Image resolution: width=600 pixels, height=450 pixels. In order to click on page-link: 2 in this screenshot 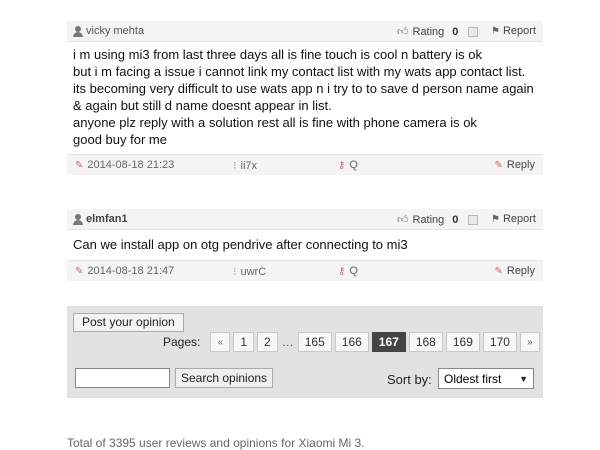, I will do `click(267, 342)`.